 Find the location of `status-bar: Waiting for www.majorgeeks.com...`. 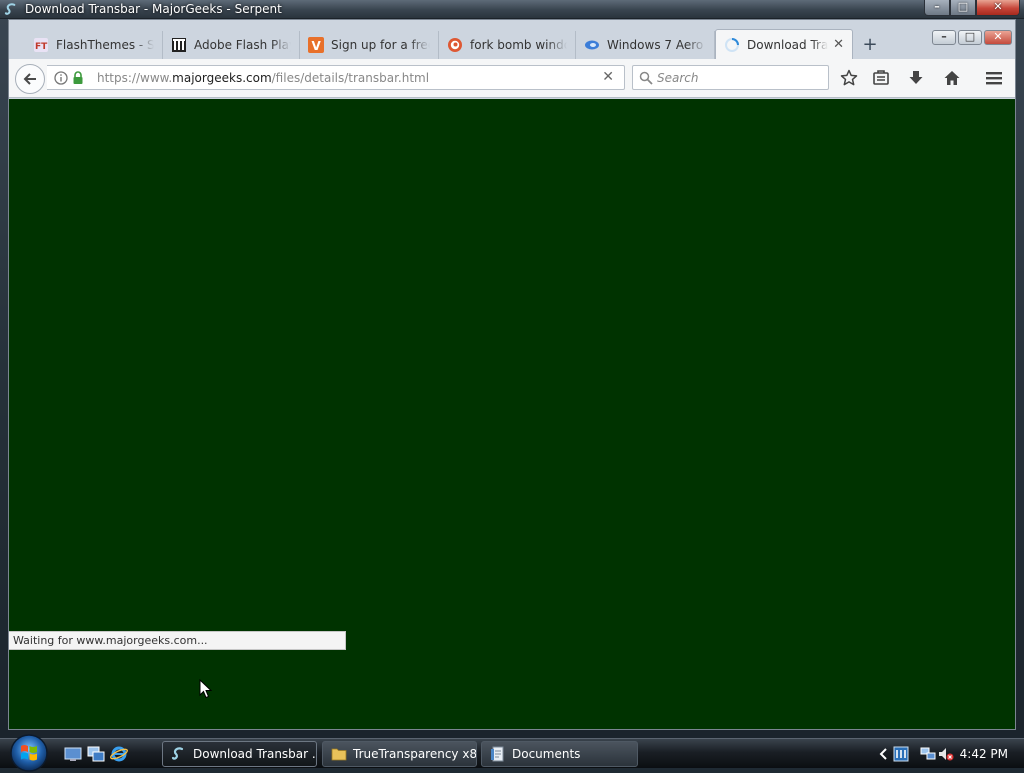

status-bar: Waiting for www.majorgeeks.com... is located at coordinates (177, 640).